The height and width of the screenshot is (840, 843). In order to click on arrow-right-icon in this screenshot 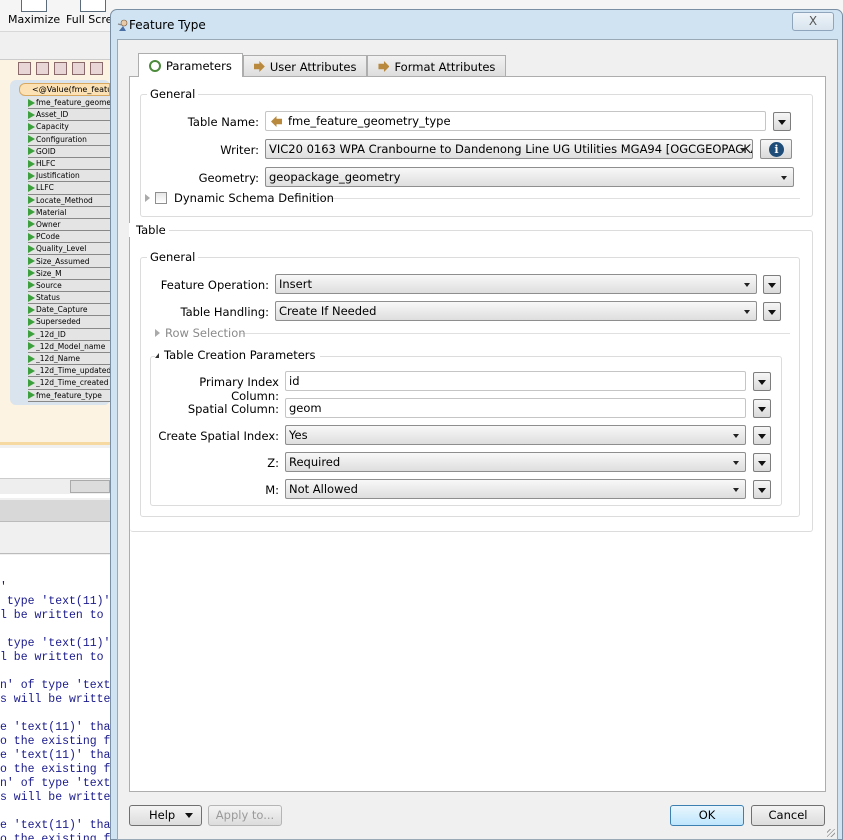, I will do `click(384, 66)`.